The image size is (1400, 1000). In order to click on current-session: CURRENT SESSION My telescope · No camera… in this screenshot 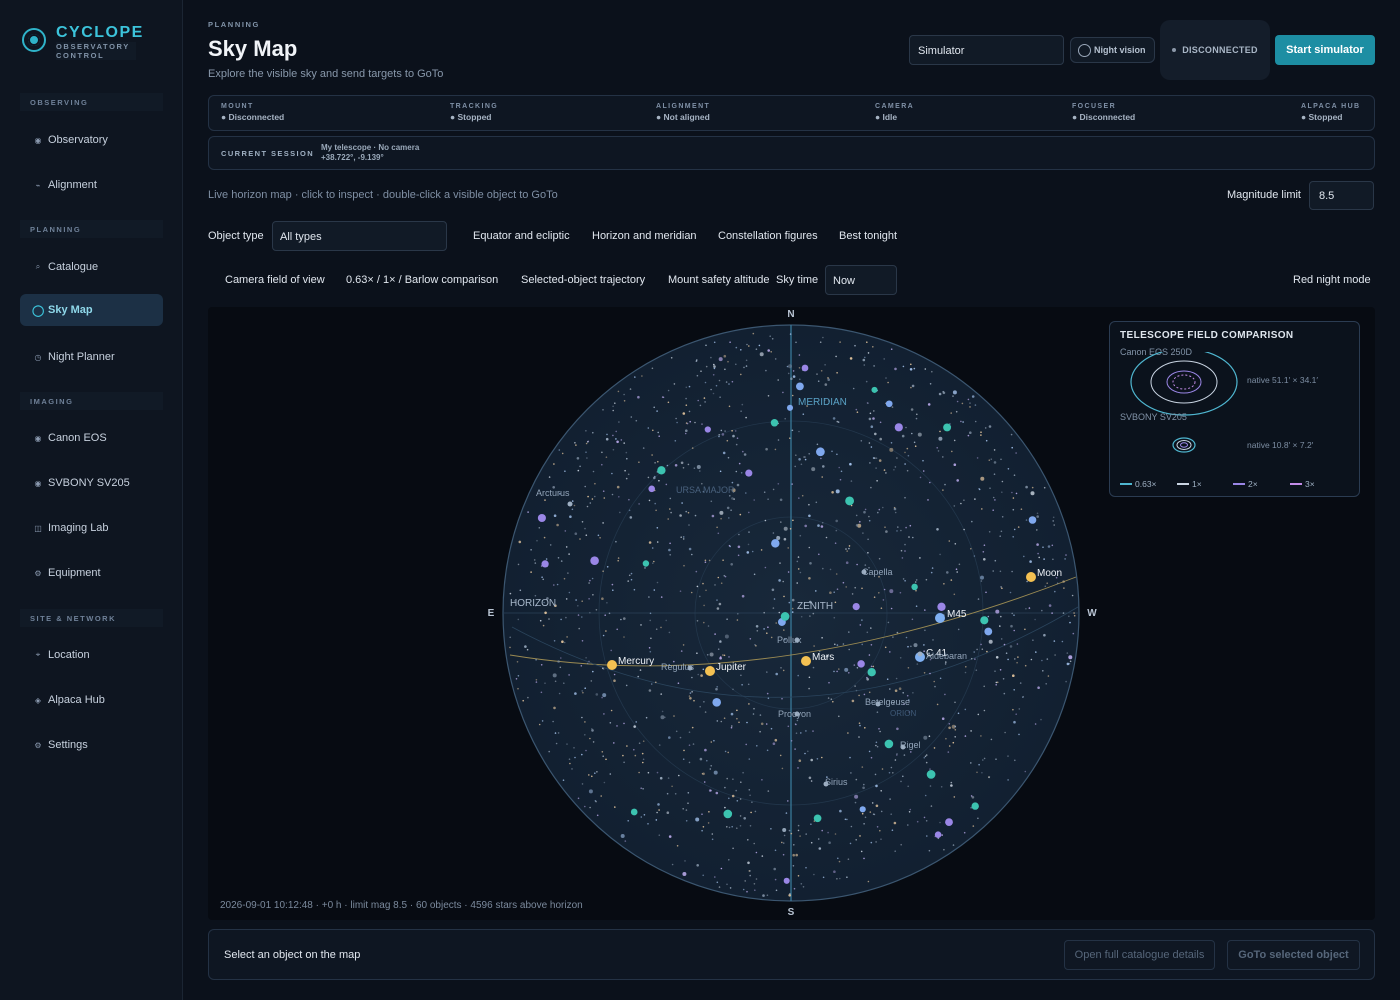, I will do `click(791, 153)`.